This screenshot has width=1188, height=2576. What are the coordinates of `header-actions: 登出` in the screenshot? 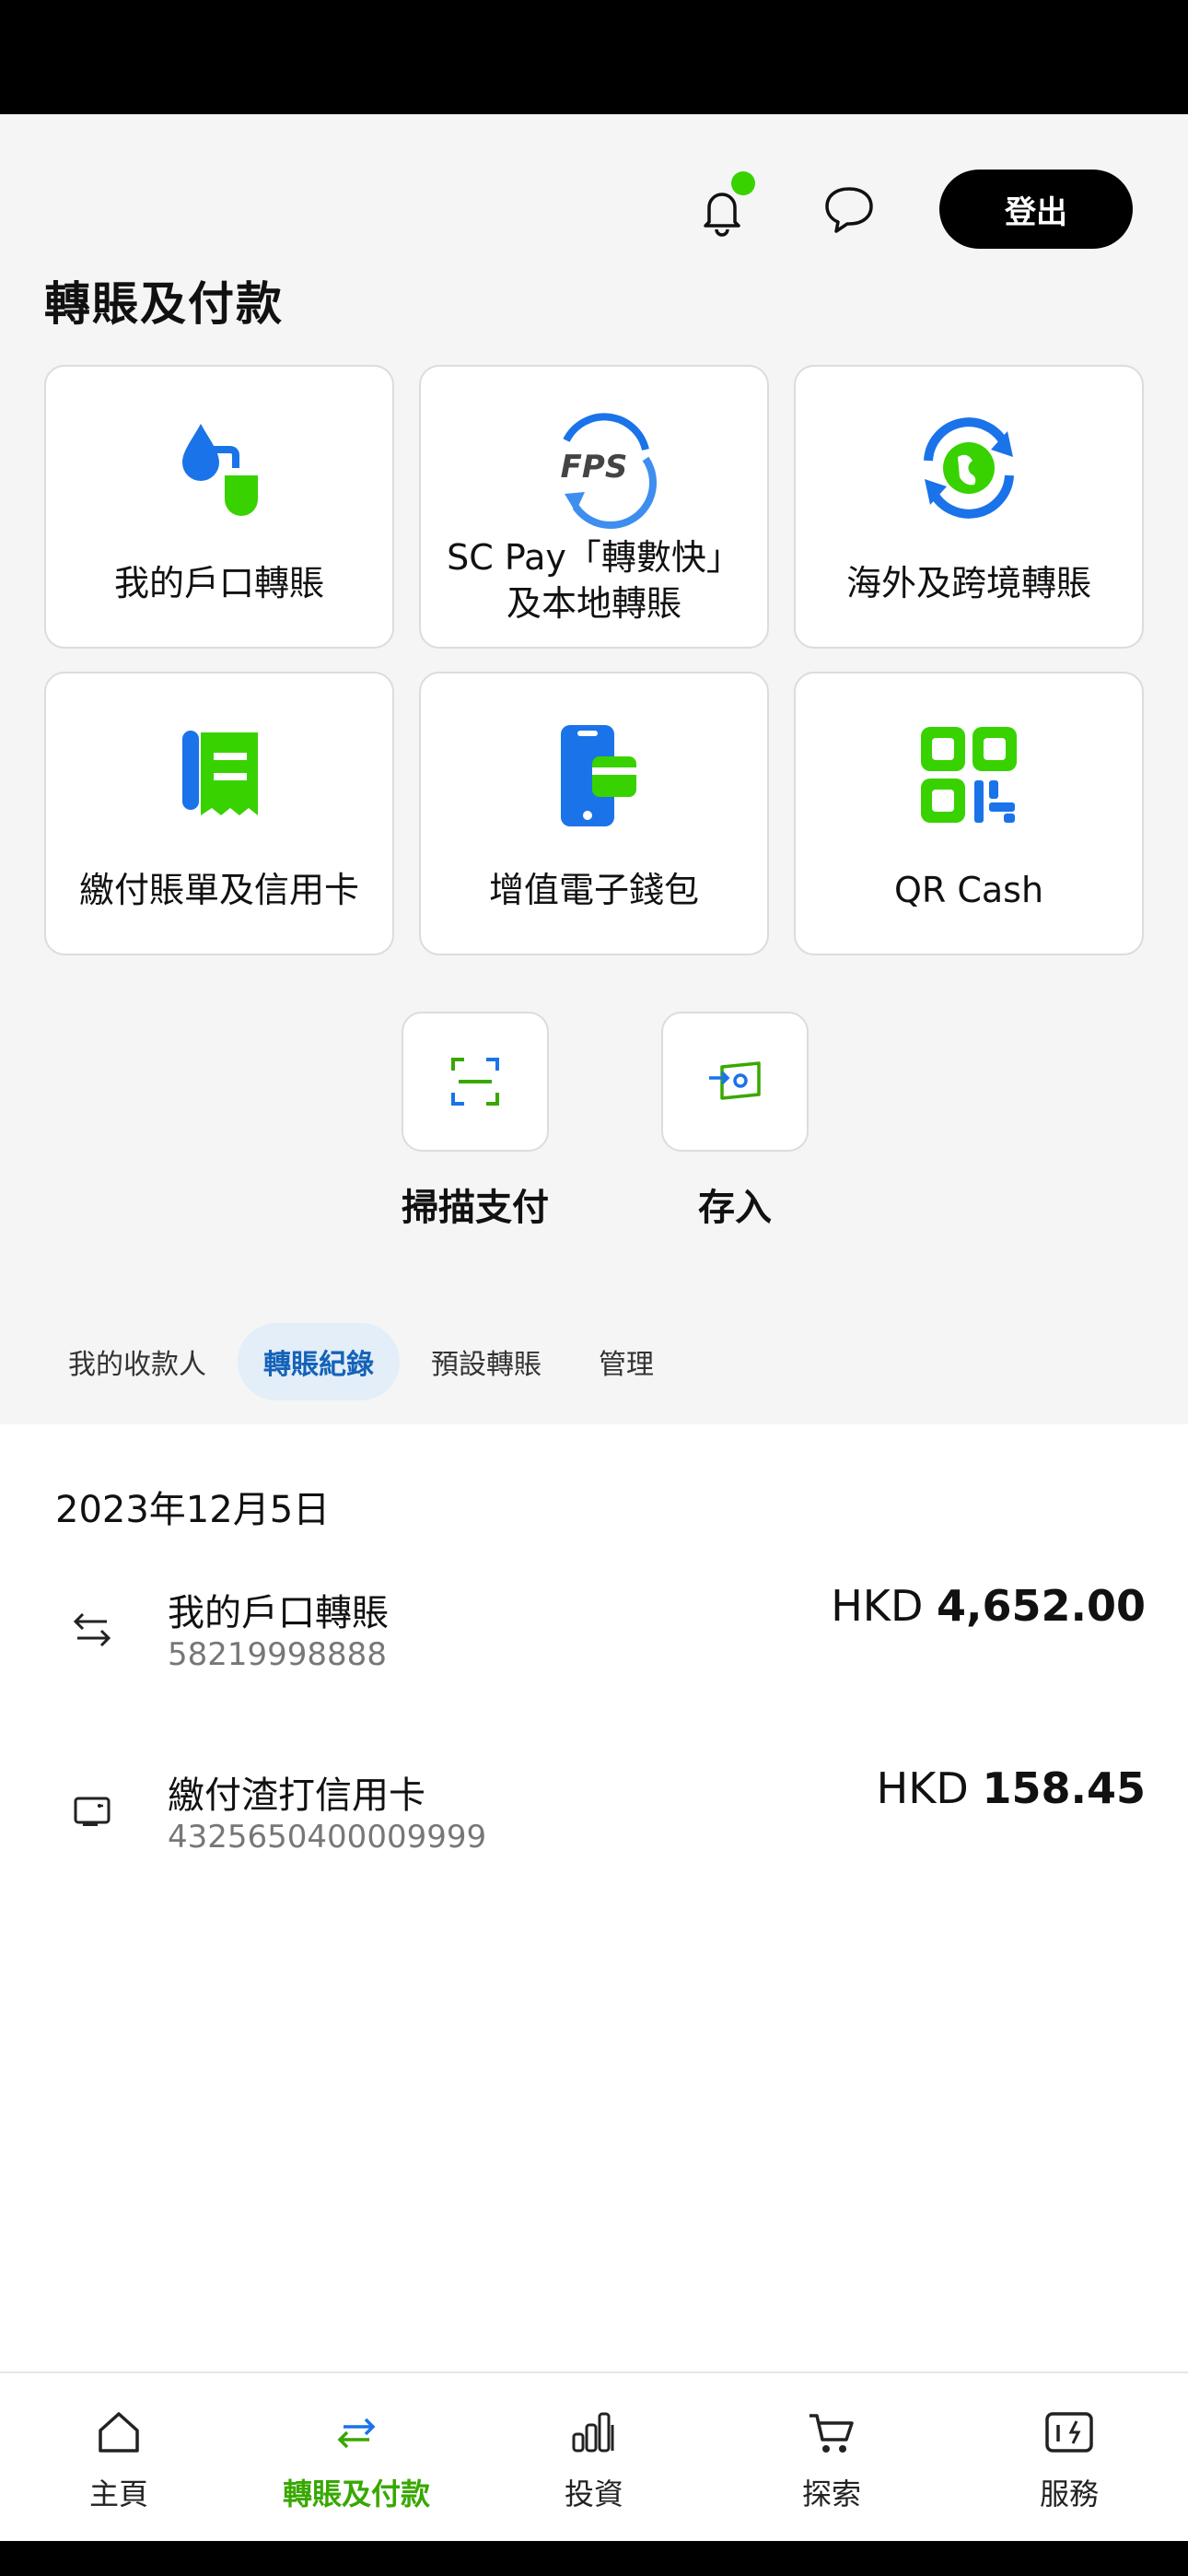 It's located at (909, 209).